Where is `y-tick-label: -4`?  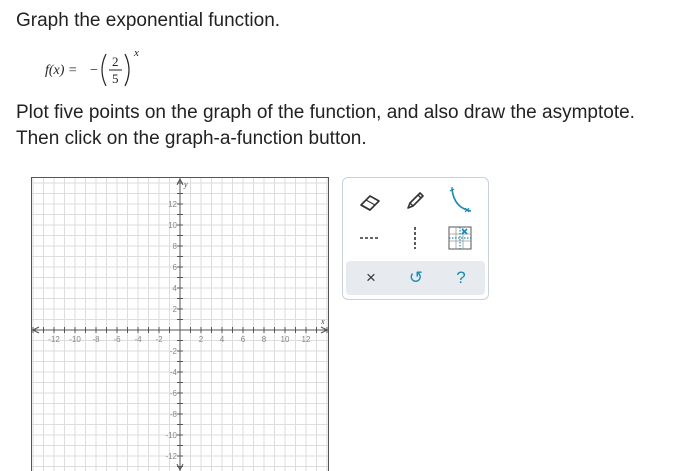
y-tick-label: -4 is located at coordinates (174, 372).